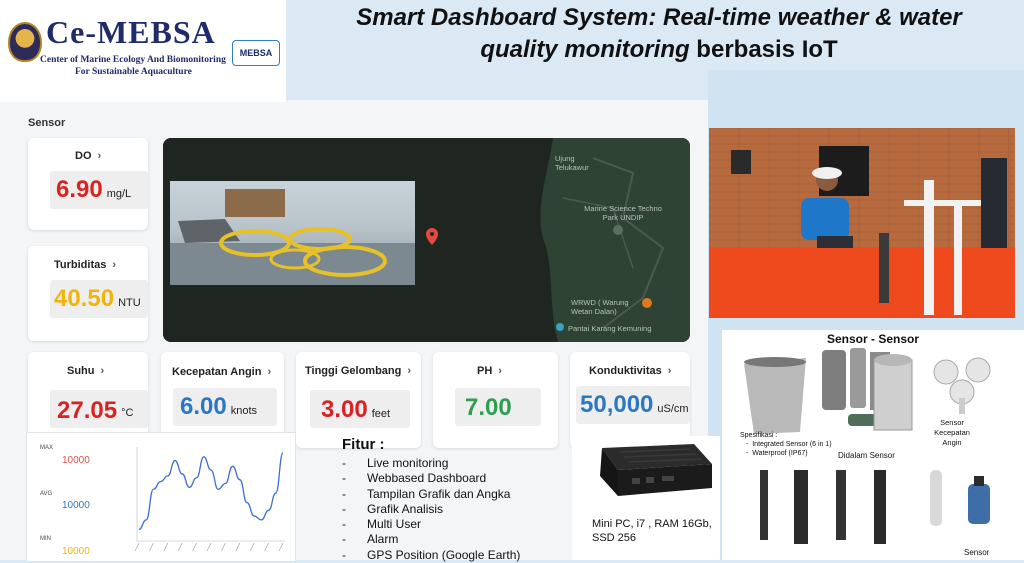 The width and height of the screenshot is (1024, 563). What do you see at coordinates (485, 371) in the screenshot?
I see `sensor-label: PH` at bounding box center [485, 371].